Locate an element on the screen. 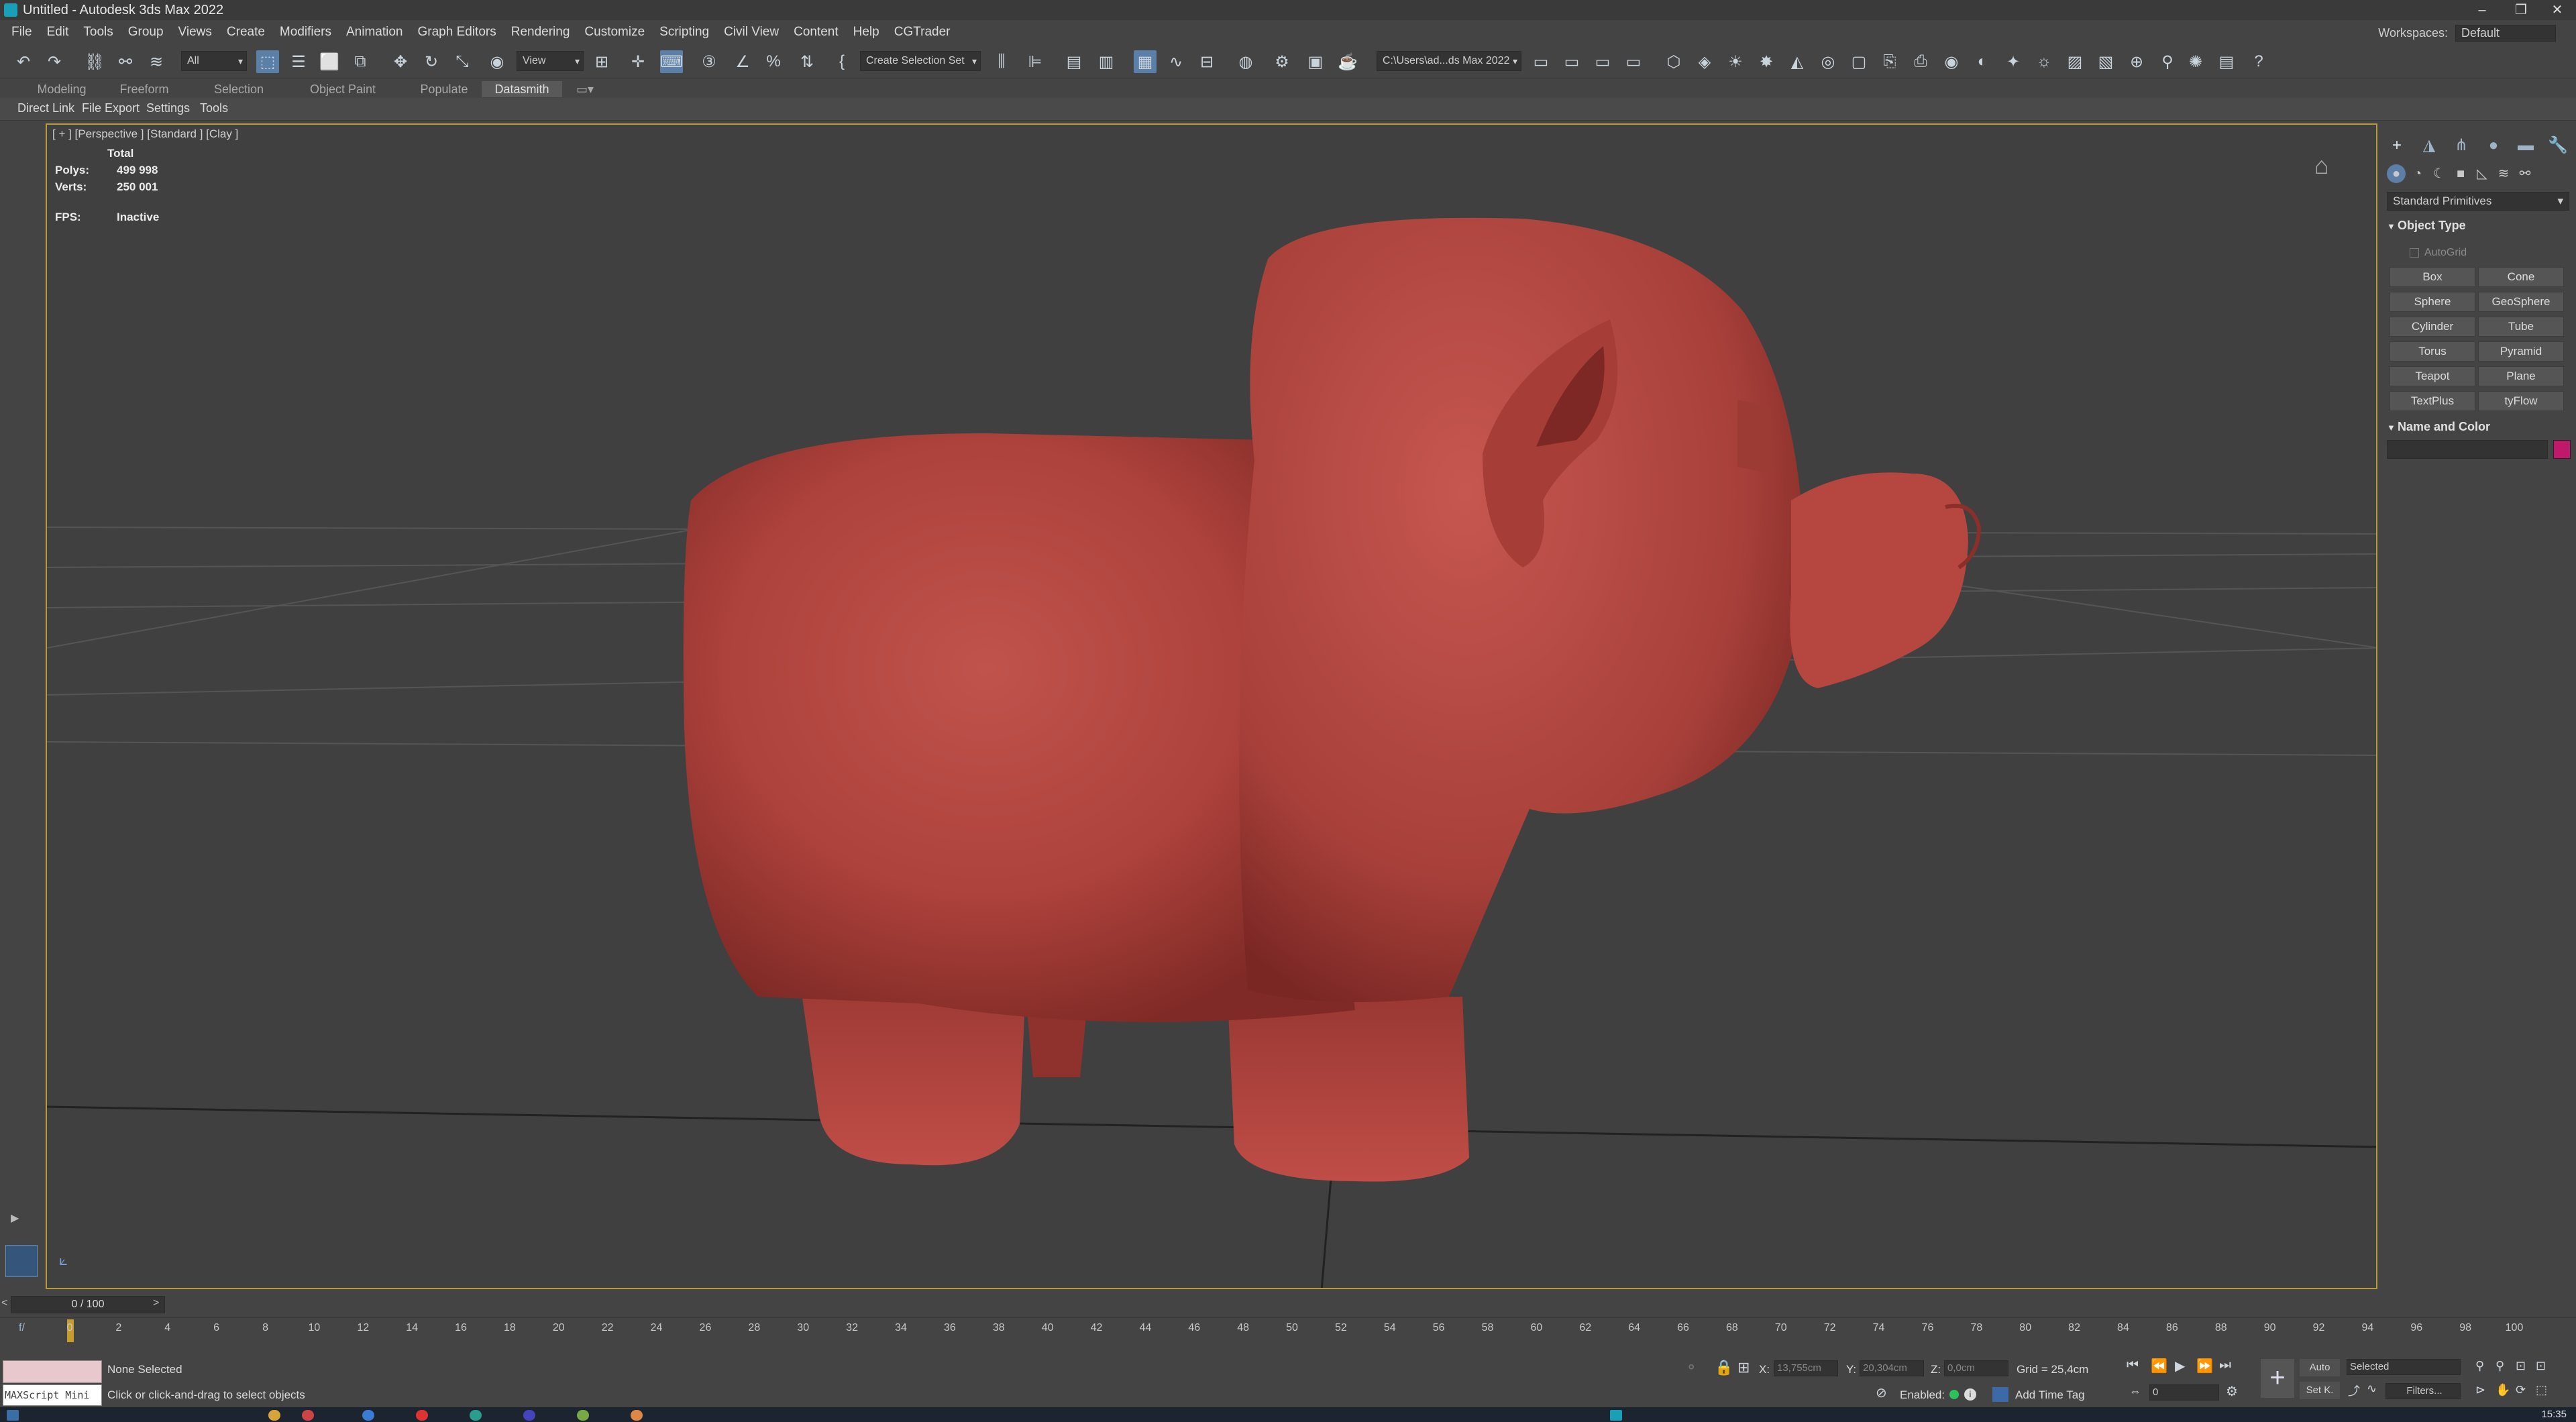  taskbar-3dsmax-icon is located at coordinates (1616, 1415).